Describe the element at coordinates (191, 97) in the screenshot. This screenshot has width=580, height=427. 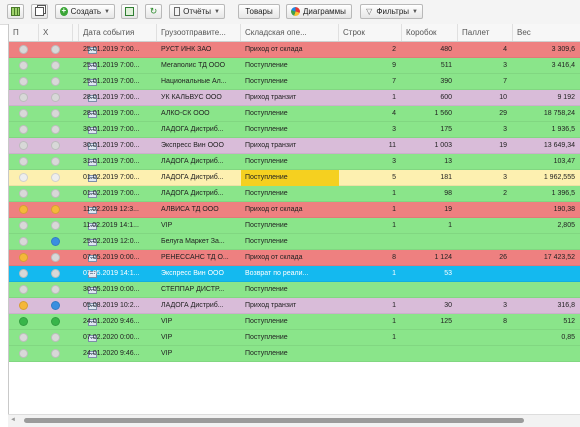
I see `shipper-cell: УК КАЛЬВУС ООО` at that location.